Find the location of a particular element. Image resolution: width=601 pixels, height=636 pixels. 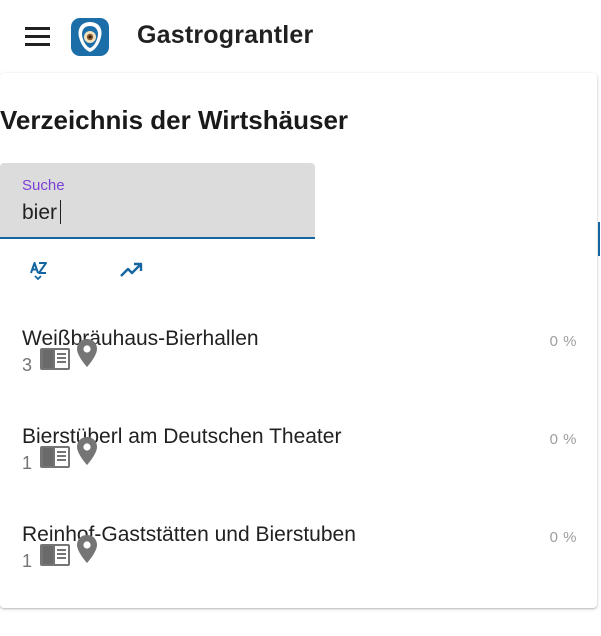

trending-up-icon is located at coordinates (131, 269).